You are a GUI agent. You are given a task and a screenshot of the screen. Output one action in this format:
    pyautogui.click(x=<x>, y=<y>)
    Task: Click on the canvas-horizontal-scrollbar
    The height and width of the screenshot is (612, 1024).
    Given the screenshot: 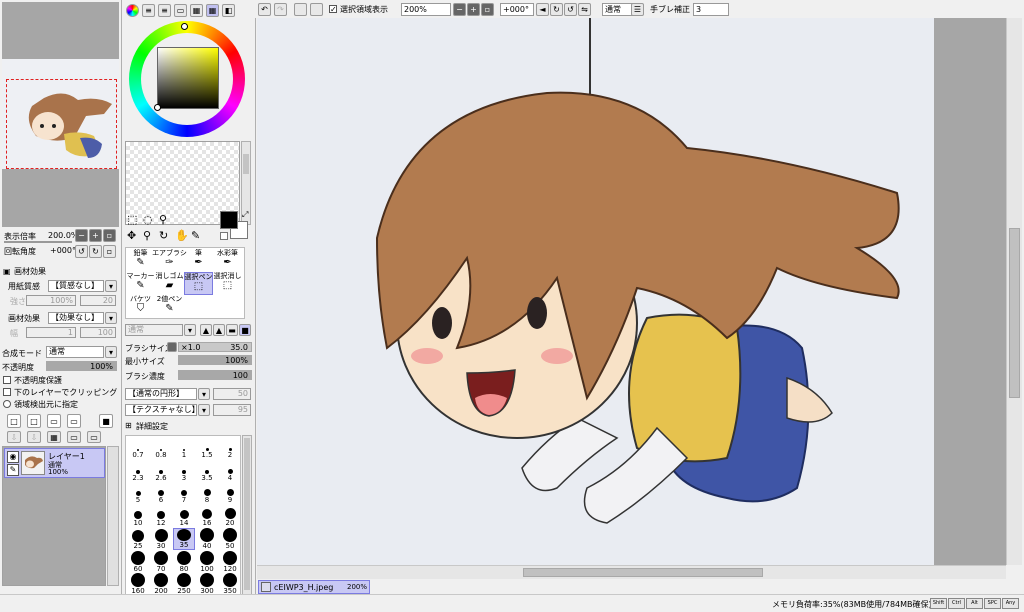 What is the action you would take?
    pyautogui.click(x=631, y=572)
    